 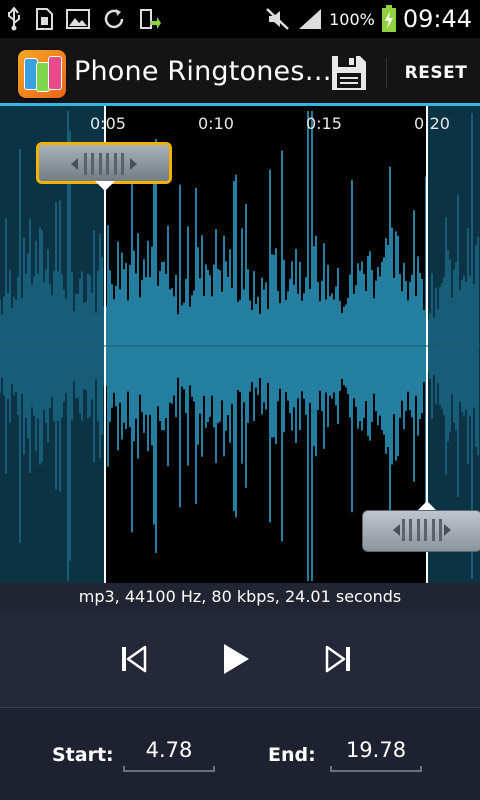 I want to click on next-button, so click(x=338, y=659).